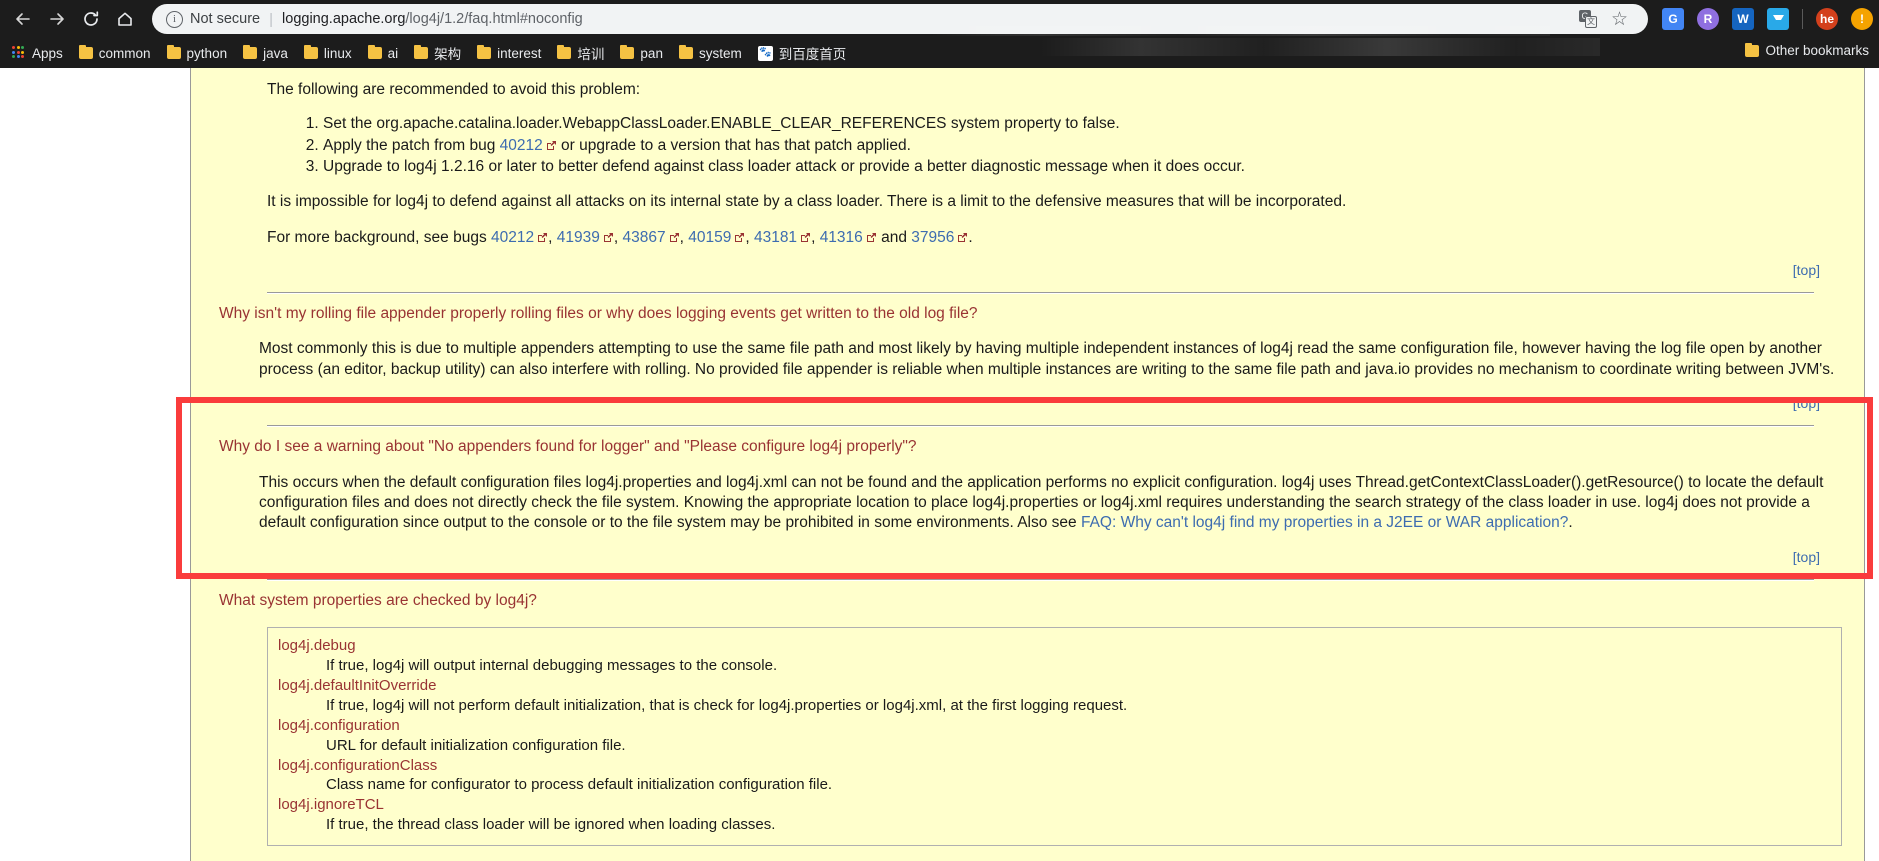 This screenshot has width=1879, height=861. I want to click on r-extension-icon: R, so click(1708, 19).